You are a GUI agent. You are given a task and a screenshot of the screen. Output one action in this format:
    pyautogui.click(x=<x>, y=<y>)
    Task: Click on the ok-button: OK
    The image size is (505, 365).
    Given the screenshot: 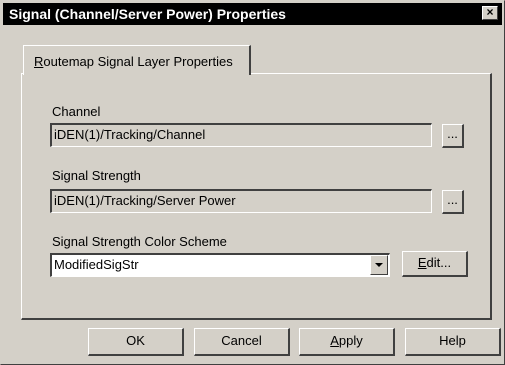 What is the action you would take?
    pyautogui.click(x=136, y=342)
    